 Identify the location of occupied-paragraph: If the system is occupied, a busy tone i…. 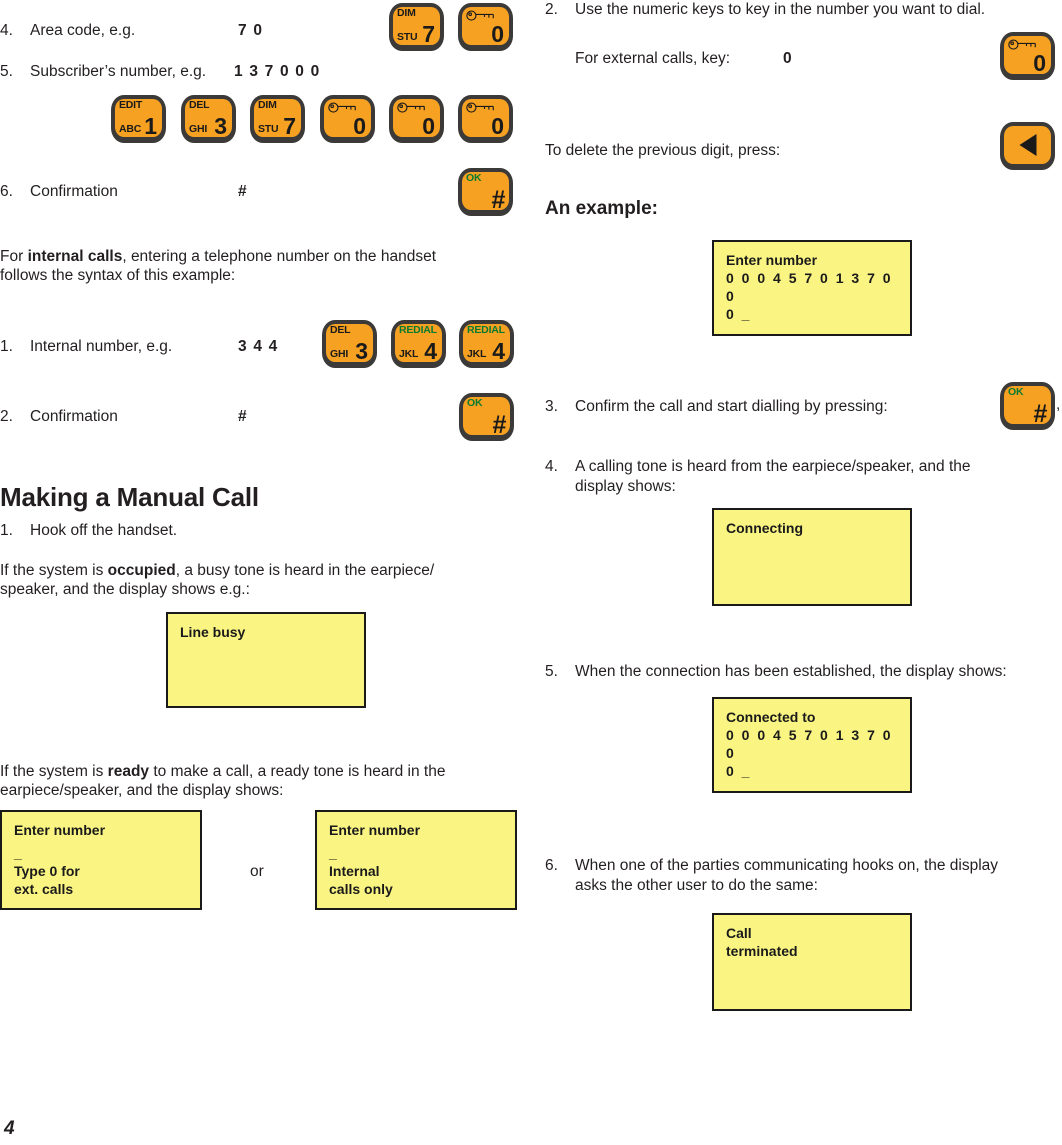
(250, 580).